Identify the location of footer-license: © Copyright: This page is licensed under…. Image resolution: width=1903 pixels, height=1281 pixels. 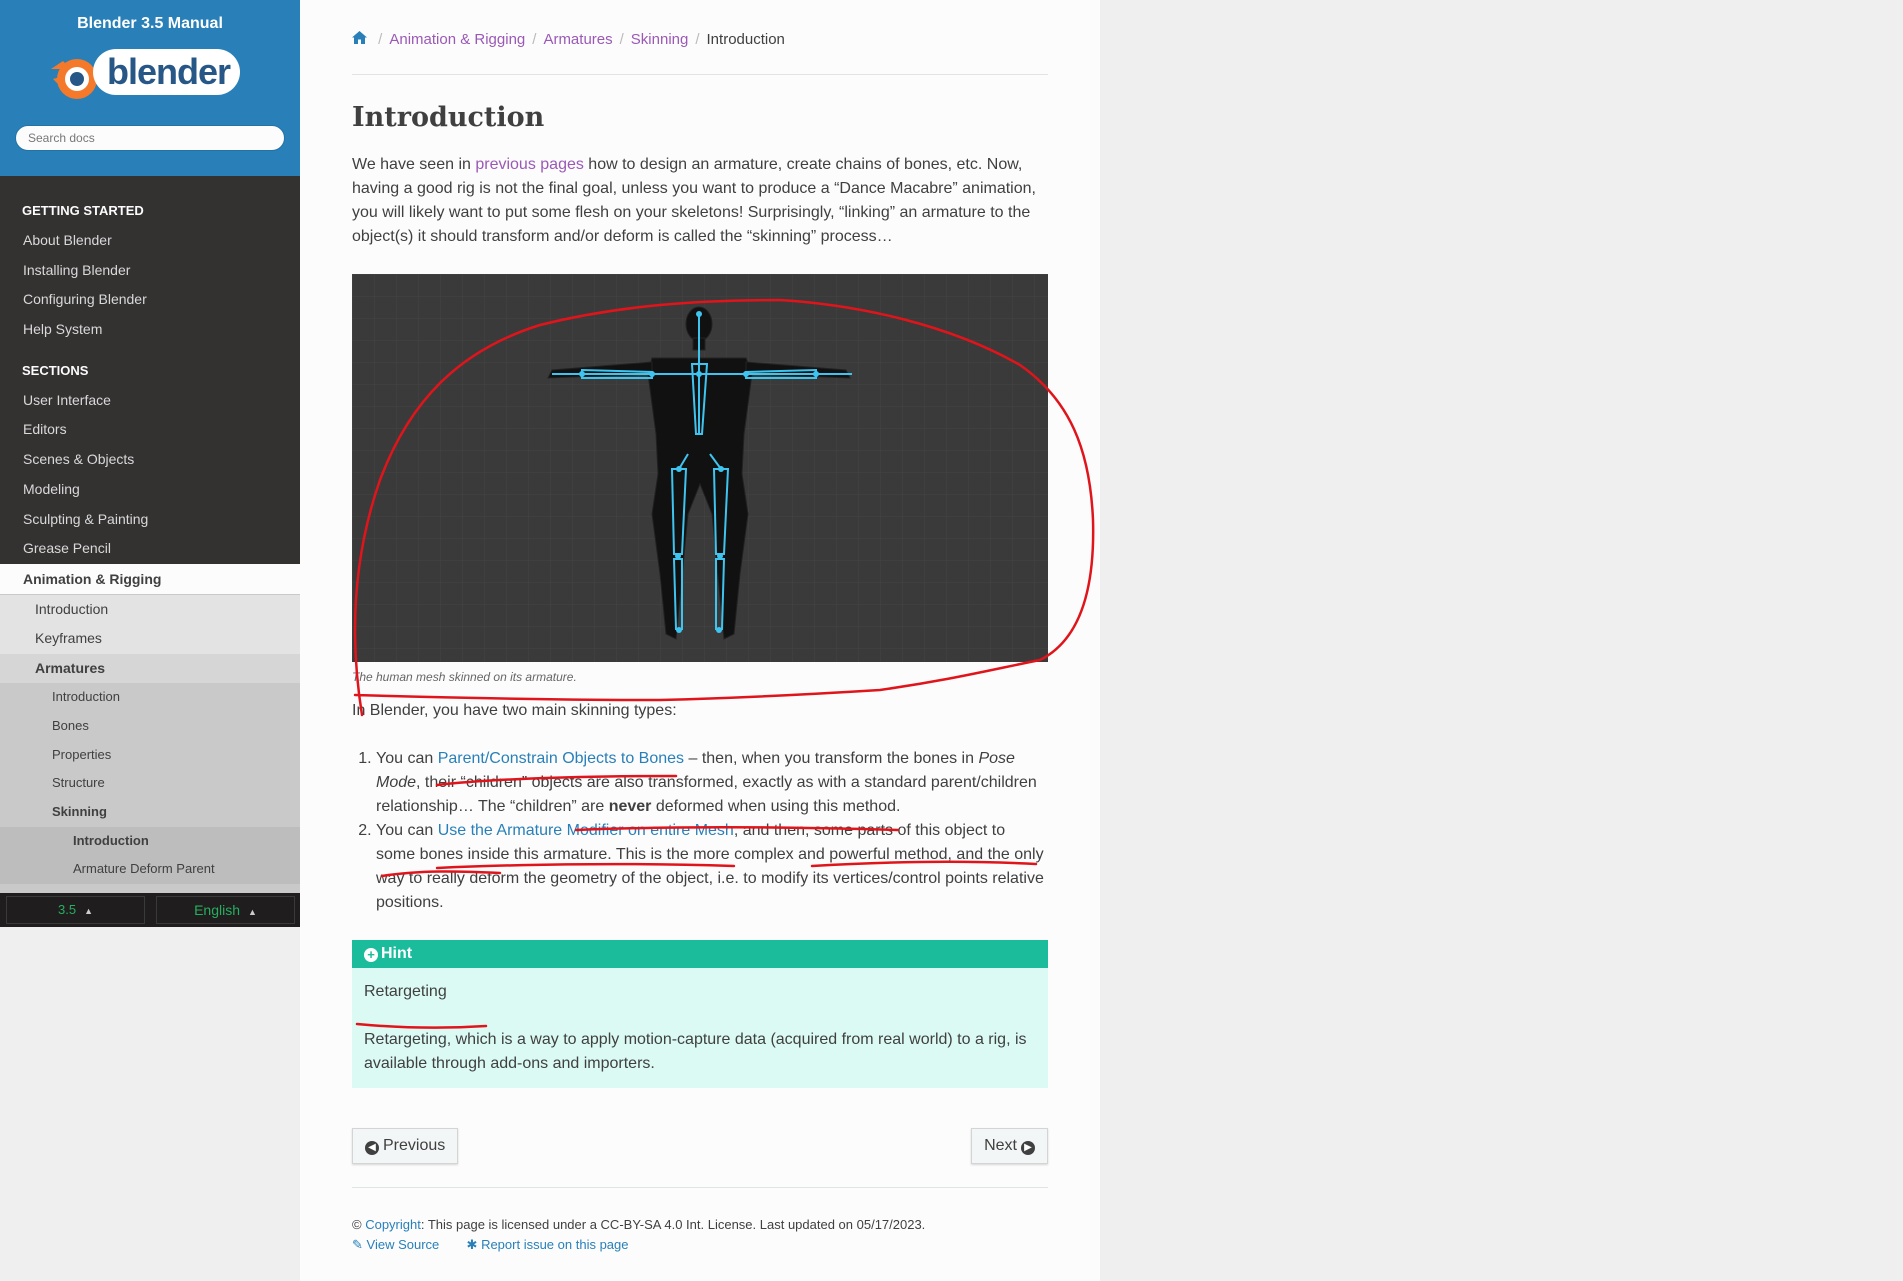
(700, 1225).